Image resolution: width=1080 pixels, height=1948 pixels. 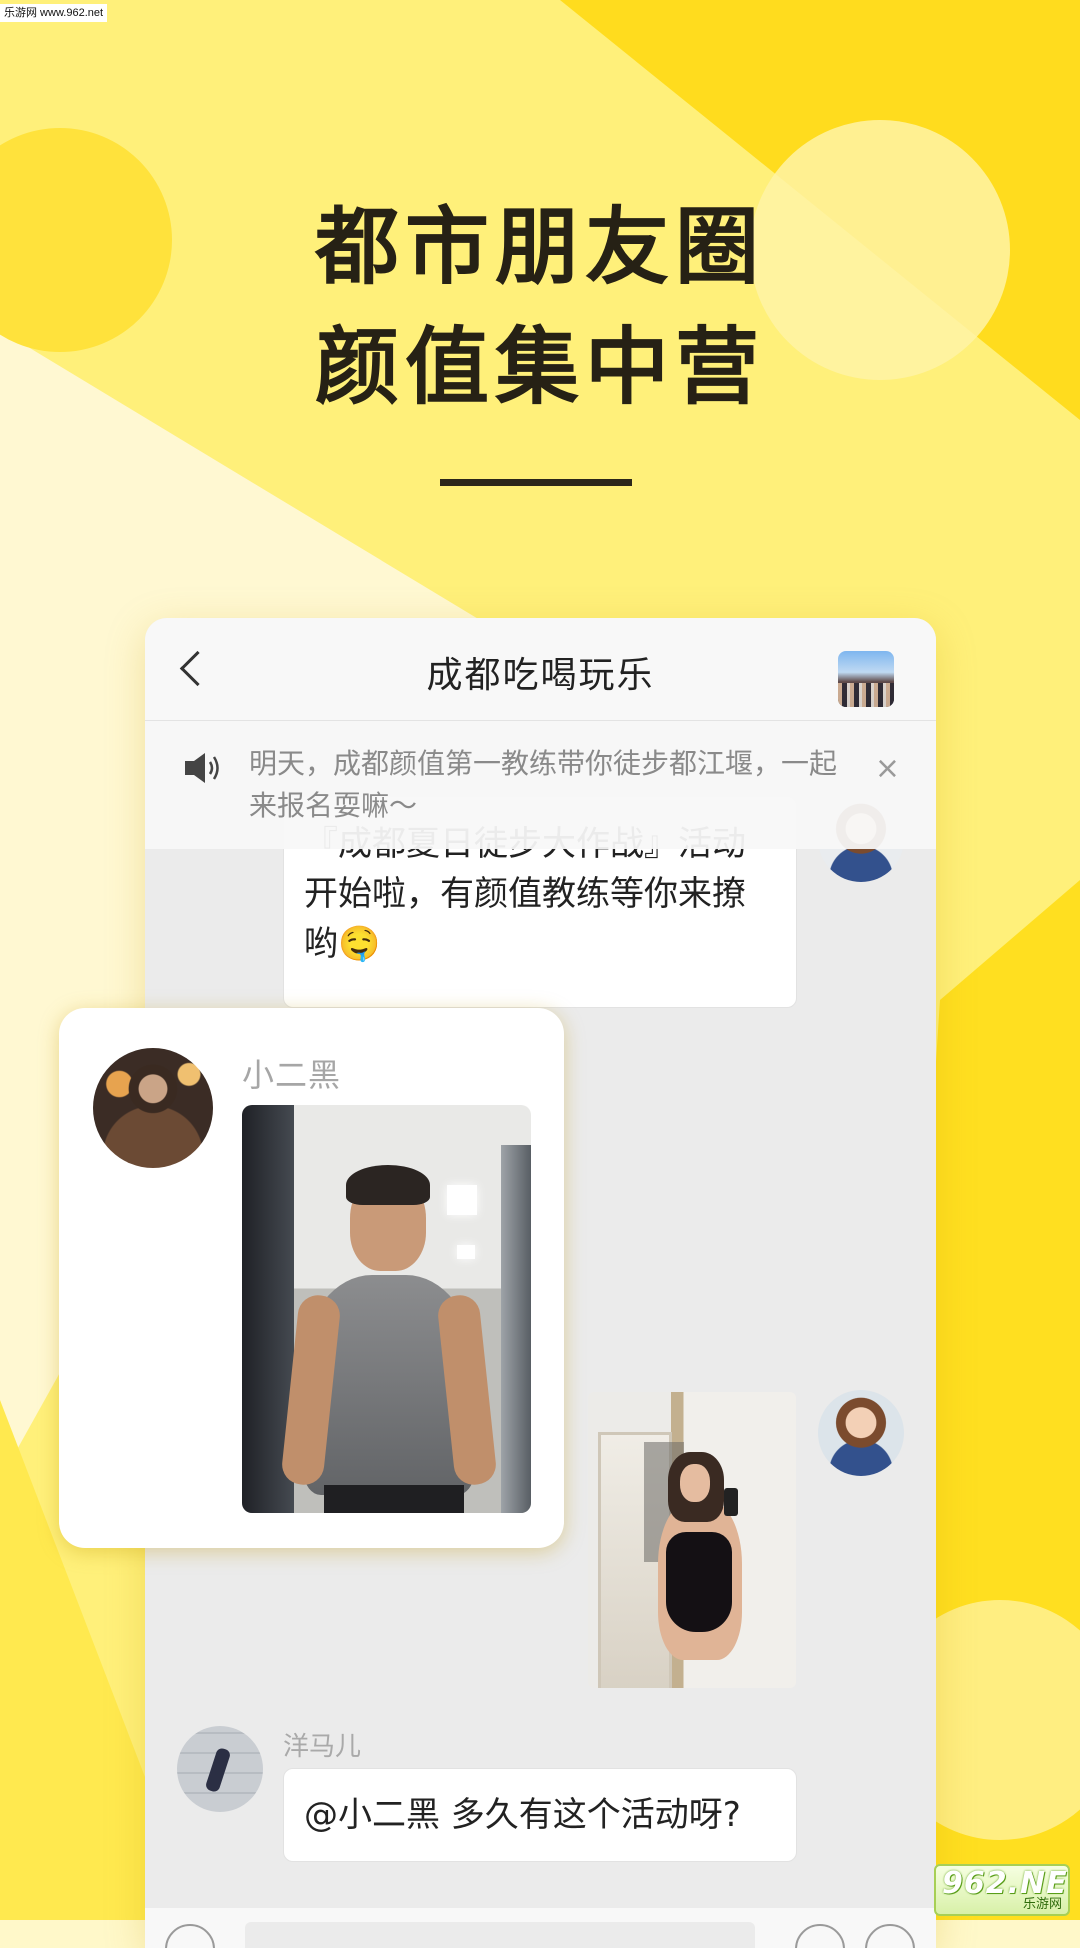 I want to click on announcement-bar: 明天，成都颜值第一教练带你徒步都江堰，一起来报名耍嘛～ ×, so click(x=540, y=785).